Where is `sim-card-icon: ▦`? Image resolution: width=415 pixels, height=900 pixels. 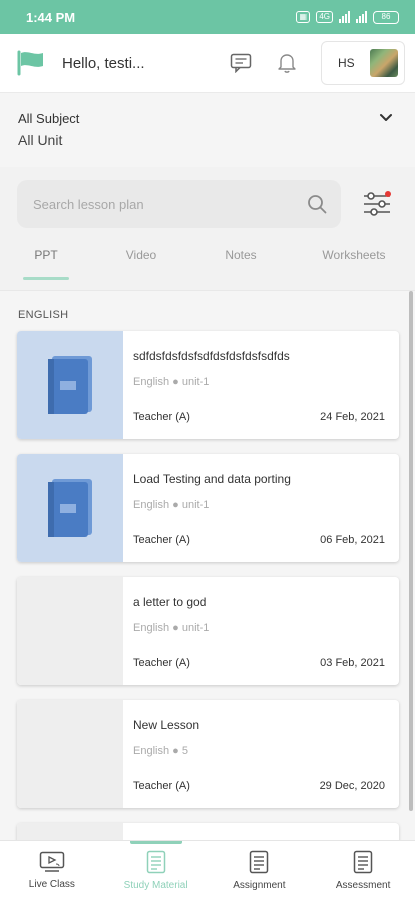 sim-card-icon: ▦ is located at coordinates (303, 17).